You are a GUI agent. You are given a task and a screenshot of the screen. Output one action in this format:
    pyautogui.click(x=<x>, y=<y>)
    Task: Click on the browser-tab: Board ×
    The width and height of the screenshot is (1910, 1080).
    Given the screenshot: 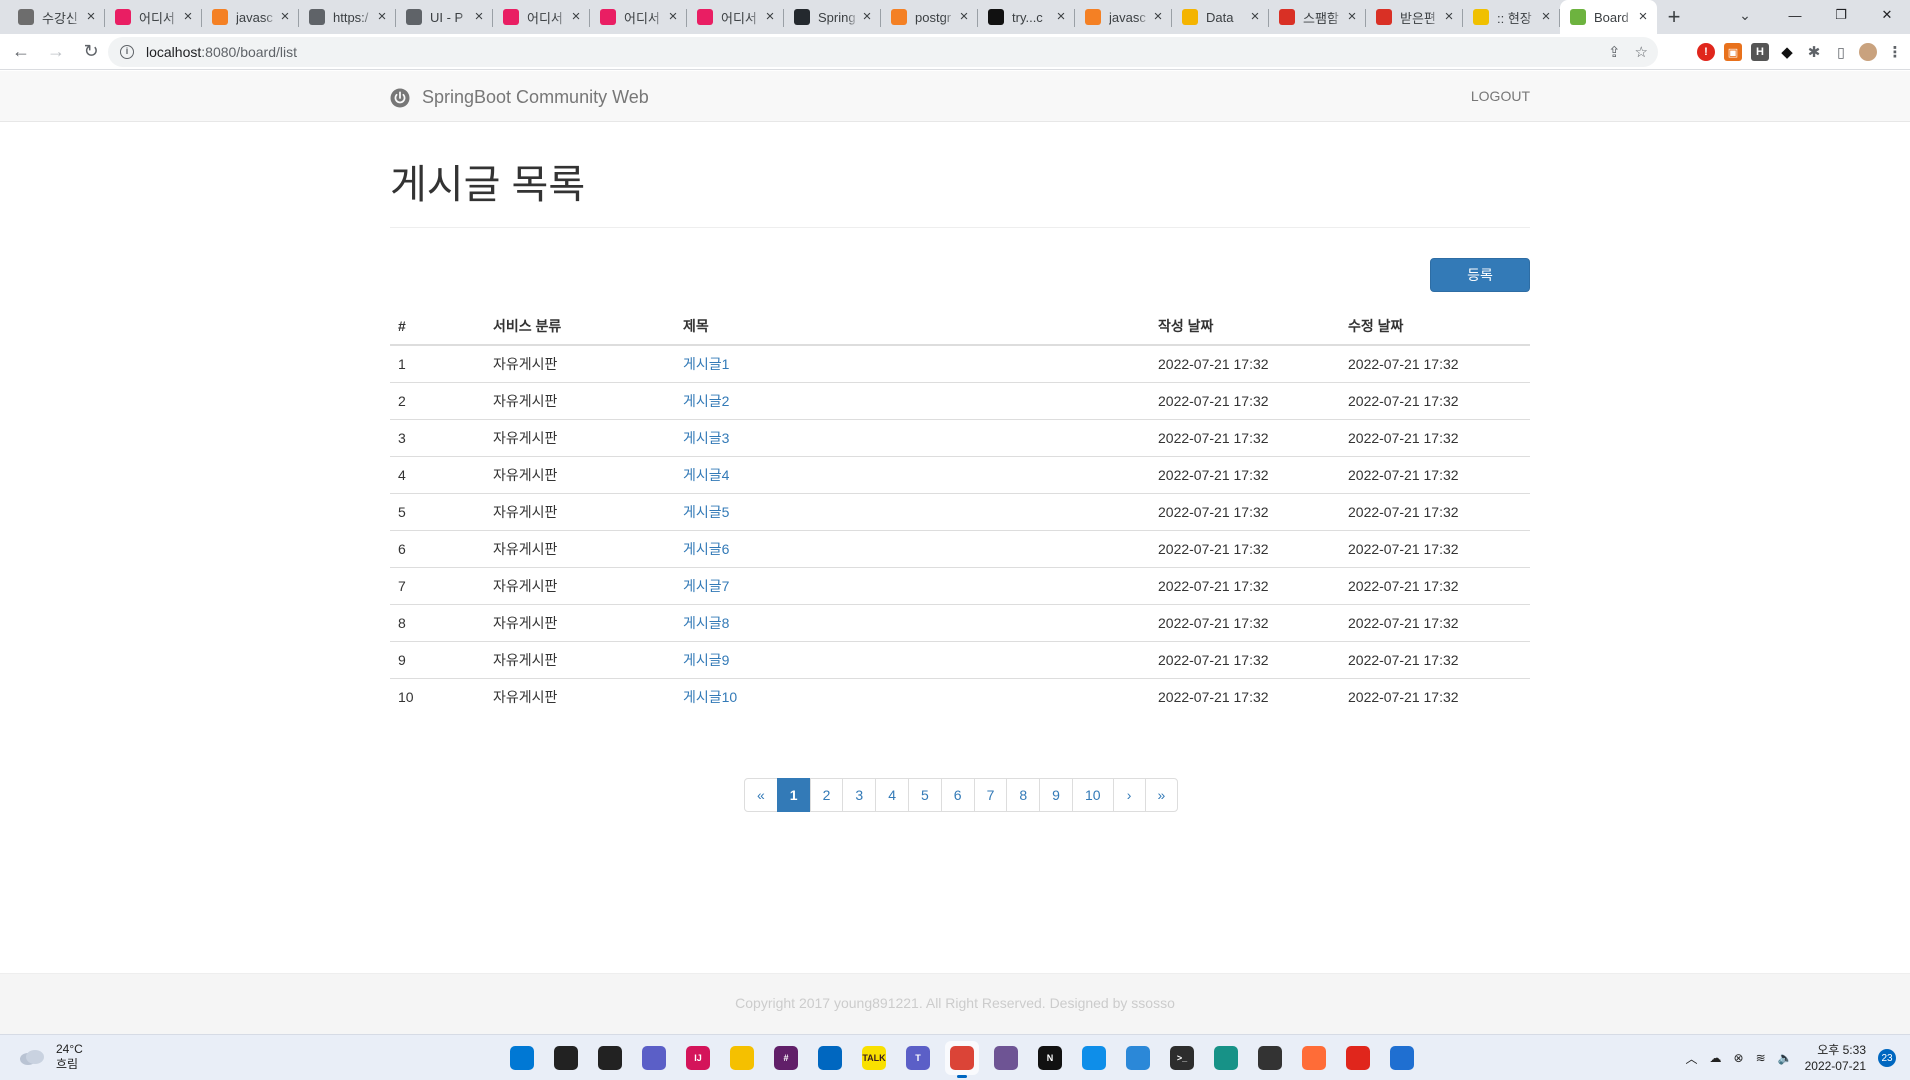 What is the action you would take?
    pyautogui.click(x=1608, y=17)
    